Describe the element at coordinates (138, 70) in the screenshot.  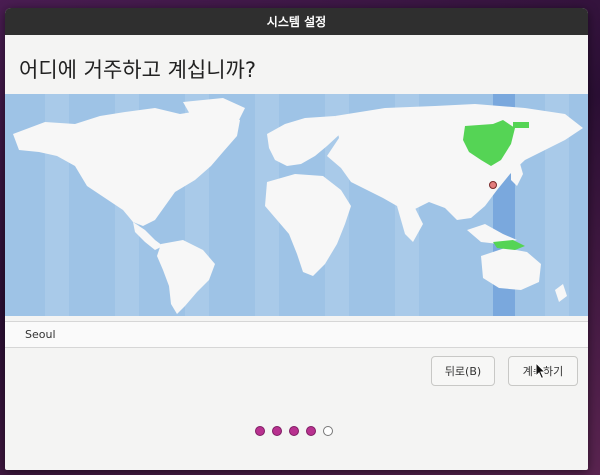
I see `page-title: 어디에 거주하고 계십니까?` at that location.